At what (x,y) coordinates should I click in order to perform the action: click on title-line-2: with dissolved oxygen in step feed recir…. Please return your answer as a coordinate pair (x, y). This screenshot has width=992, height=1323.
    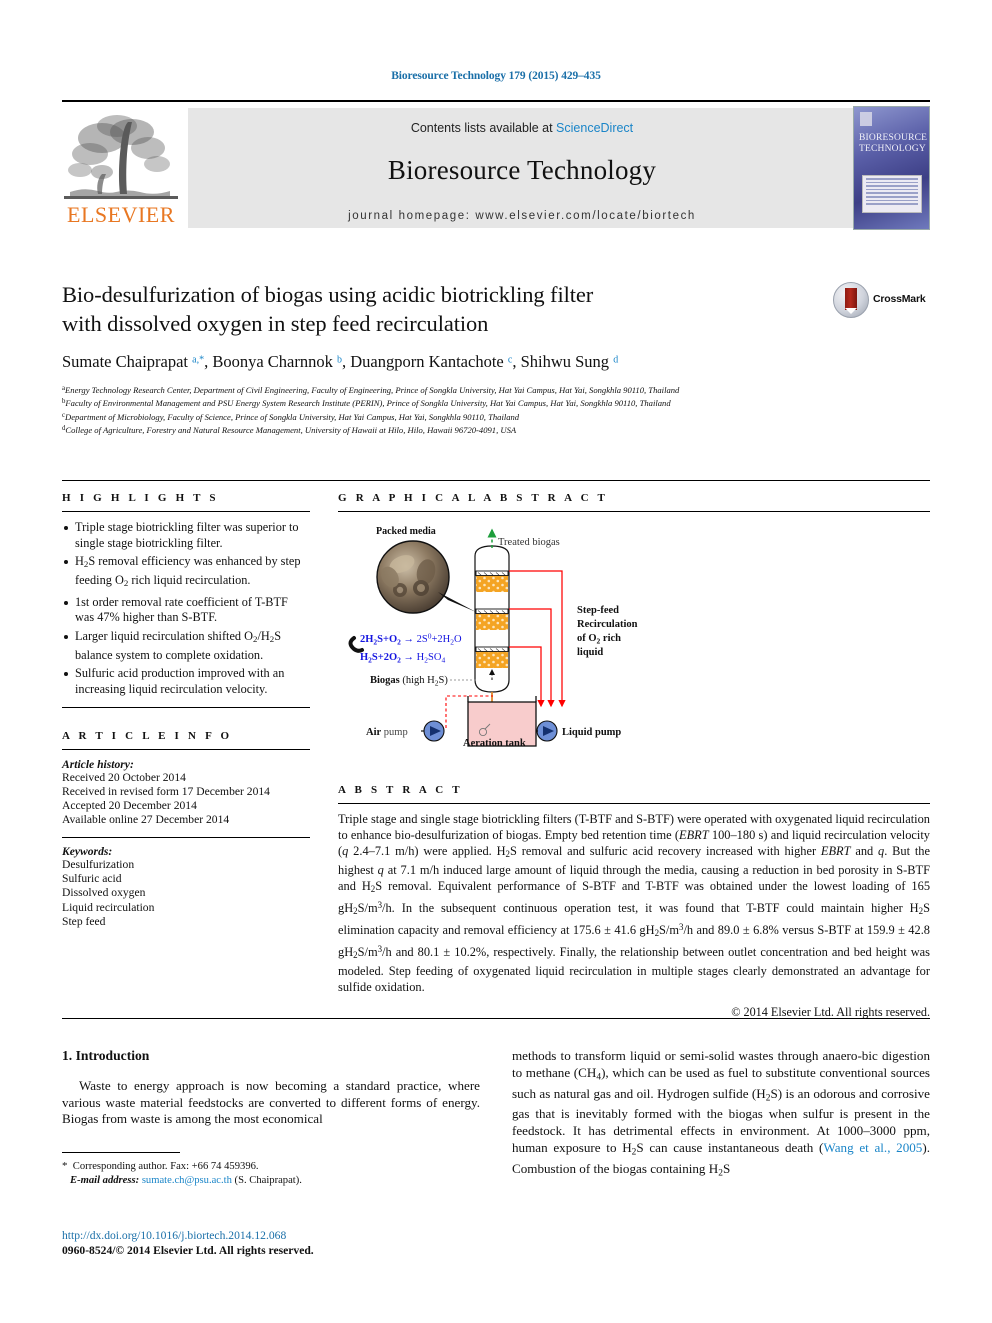
    Looking at the image, I should click on (275, 323).